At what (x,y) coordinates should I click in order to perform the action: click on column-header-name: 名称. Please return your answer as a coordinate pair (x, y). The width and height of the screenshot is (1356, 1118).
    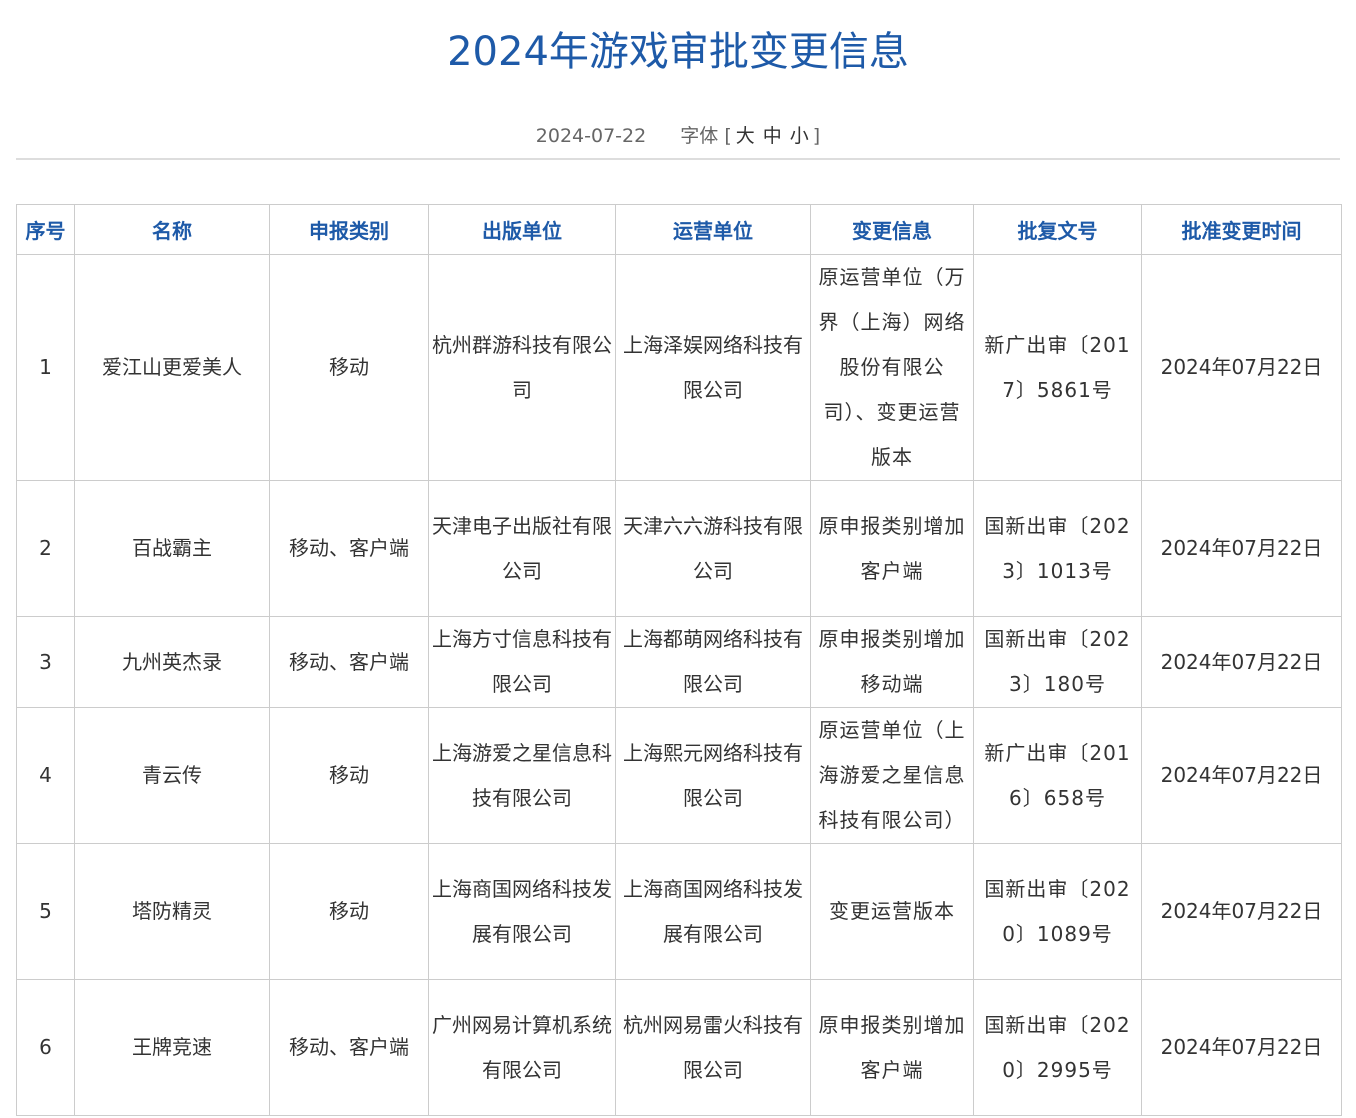
    Looking at the image, I should click on (172, 229).